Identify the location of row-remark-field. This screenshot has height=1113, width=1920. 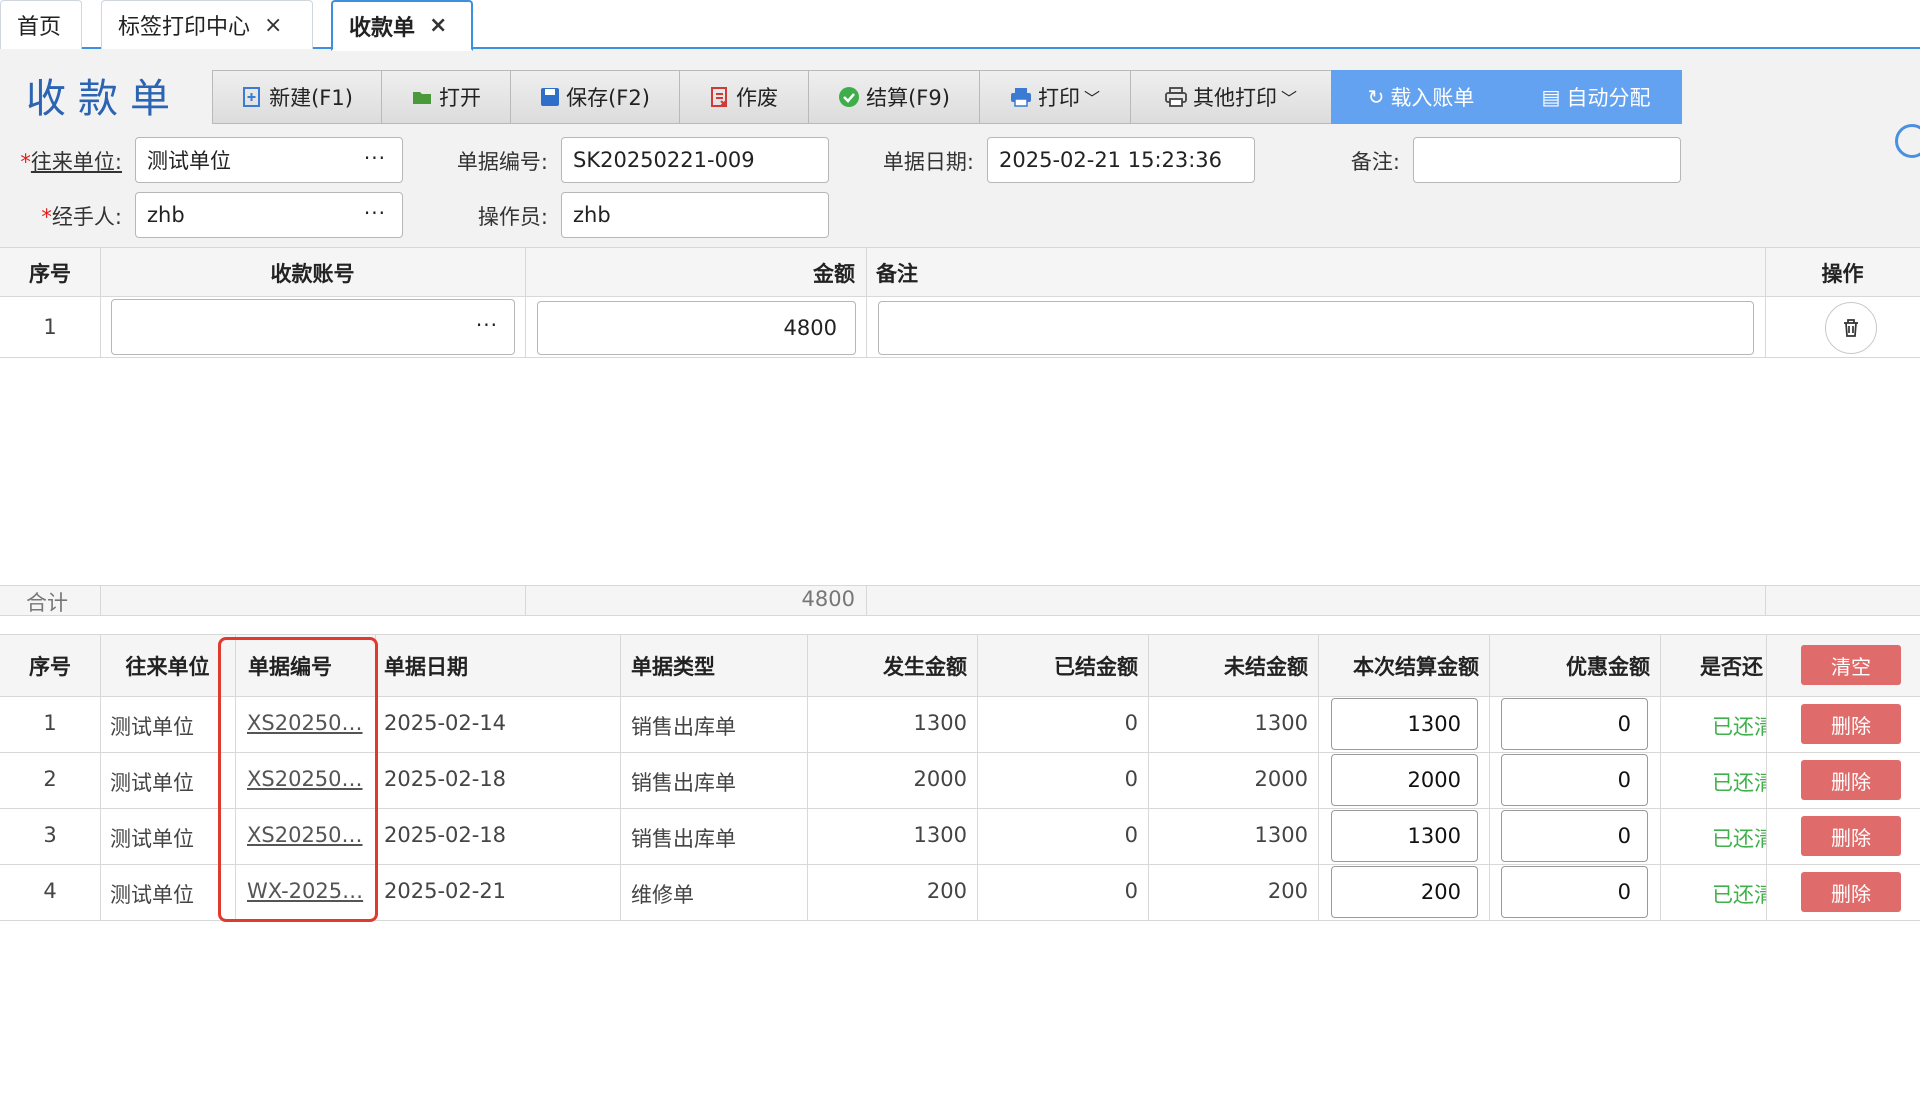
(1316, 328).